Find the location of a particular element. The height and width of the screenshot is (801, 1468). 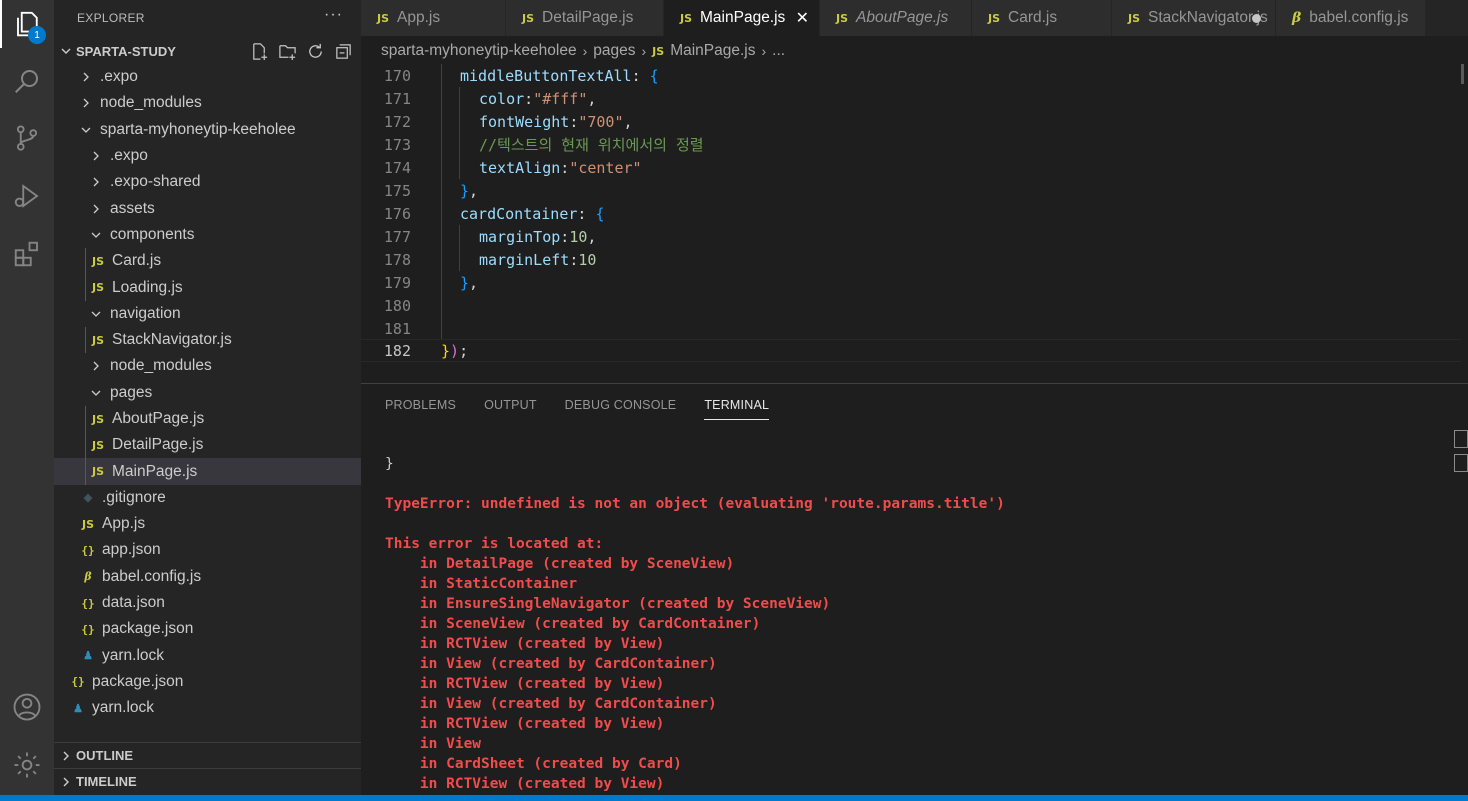

outline-label: OUTLINE is located at coordinates (105, 755).